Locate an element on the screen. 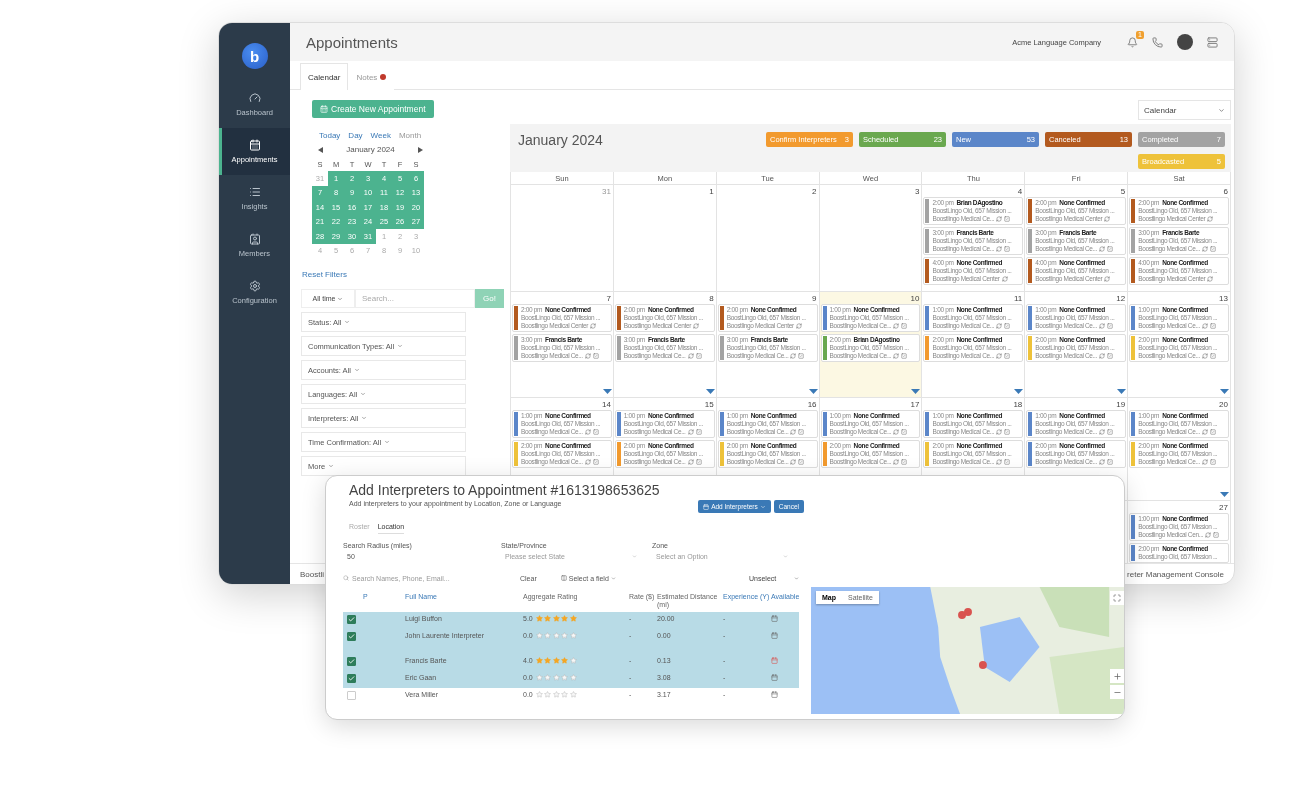 The width and height of the screenshot is (1300, 802). day-number: 3 is located at coordinates (917, 191).